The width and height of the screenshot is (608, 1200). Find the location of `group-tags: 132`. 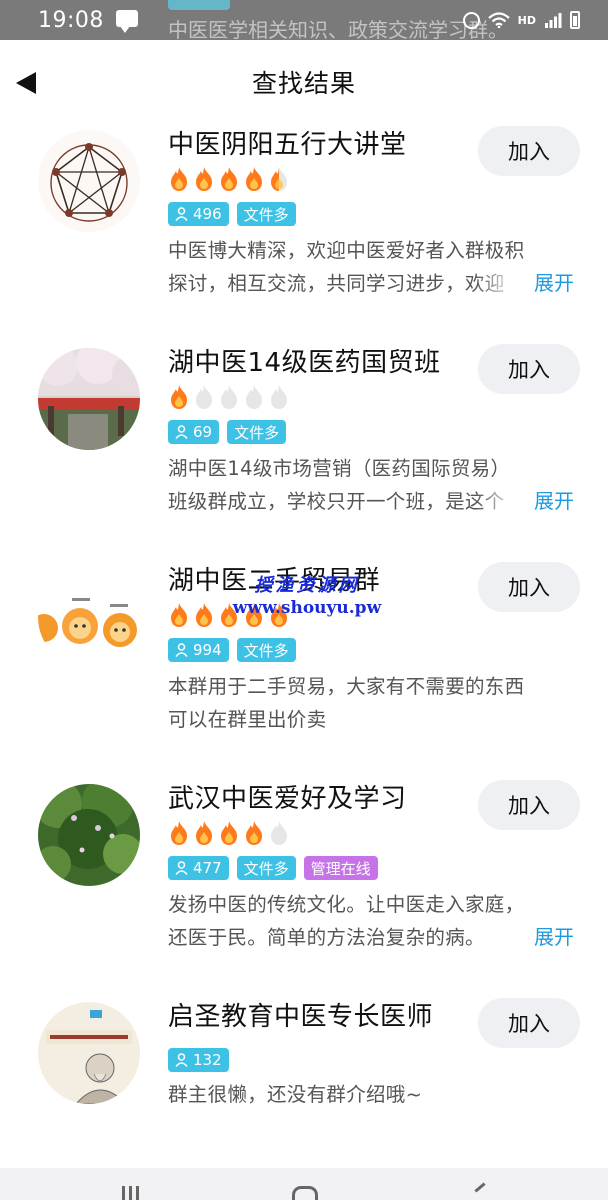

group-tags: 132 is located at coordinates (198, 1060).